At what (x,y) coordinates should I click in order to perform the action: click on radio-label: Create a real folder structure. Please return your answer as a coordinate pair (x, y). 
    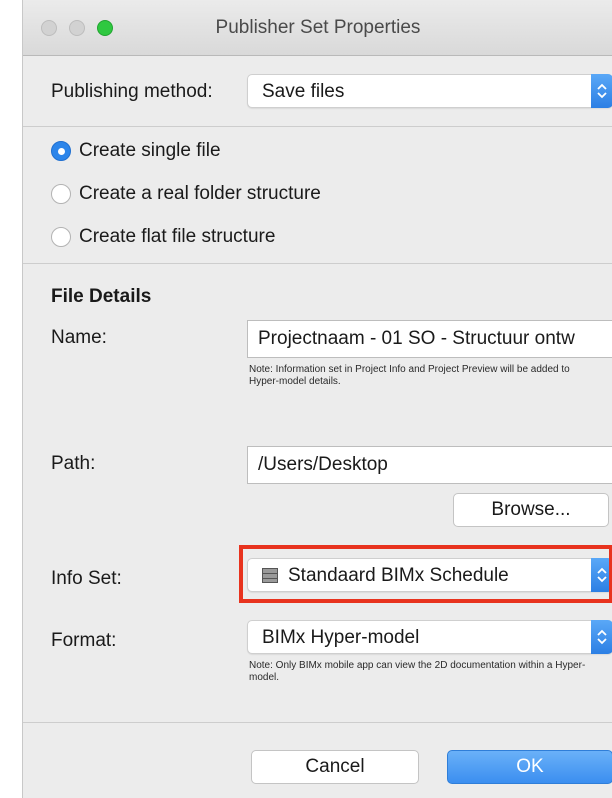
    Looking at the image, I should click on (200, 193).